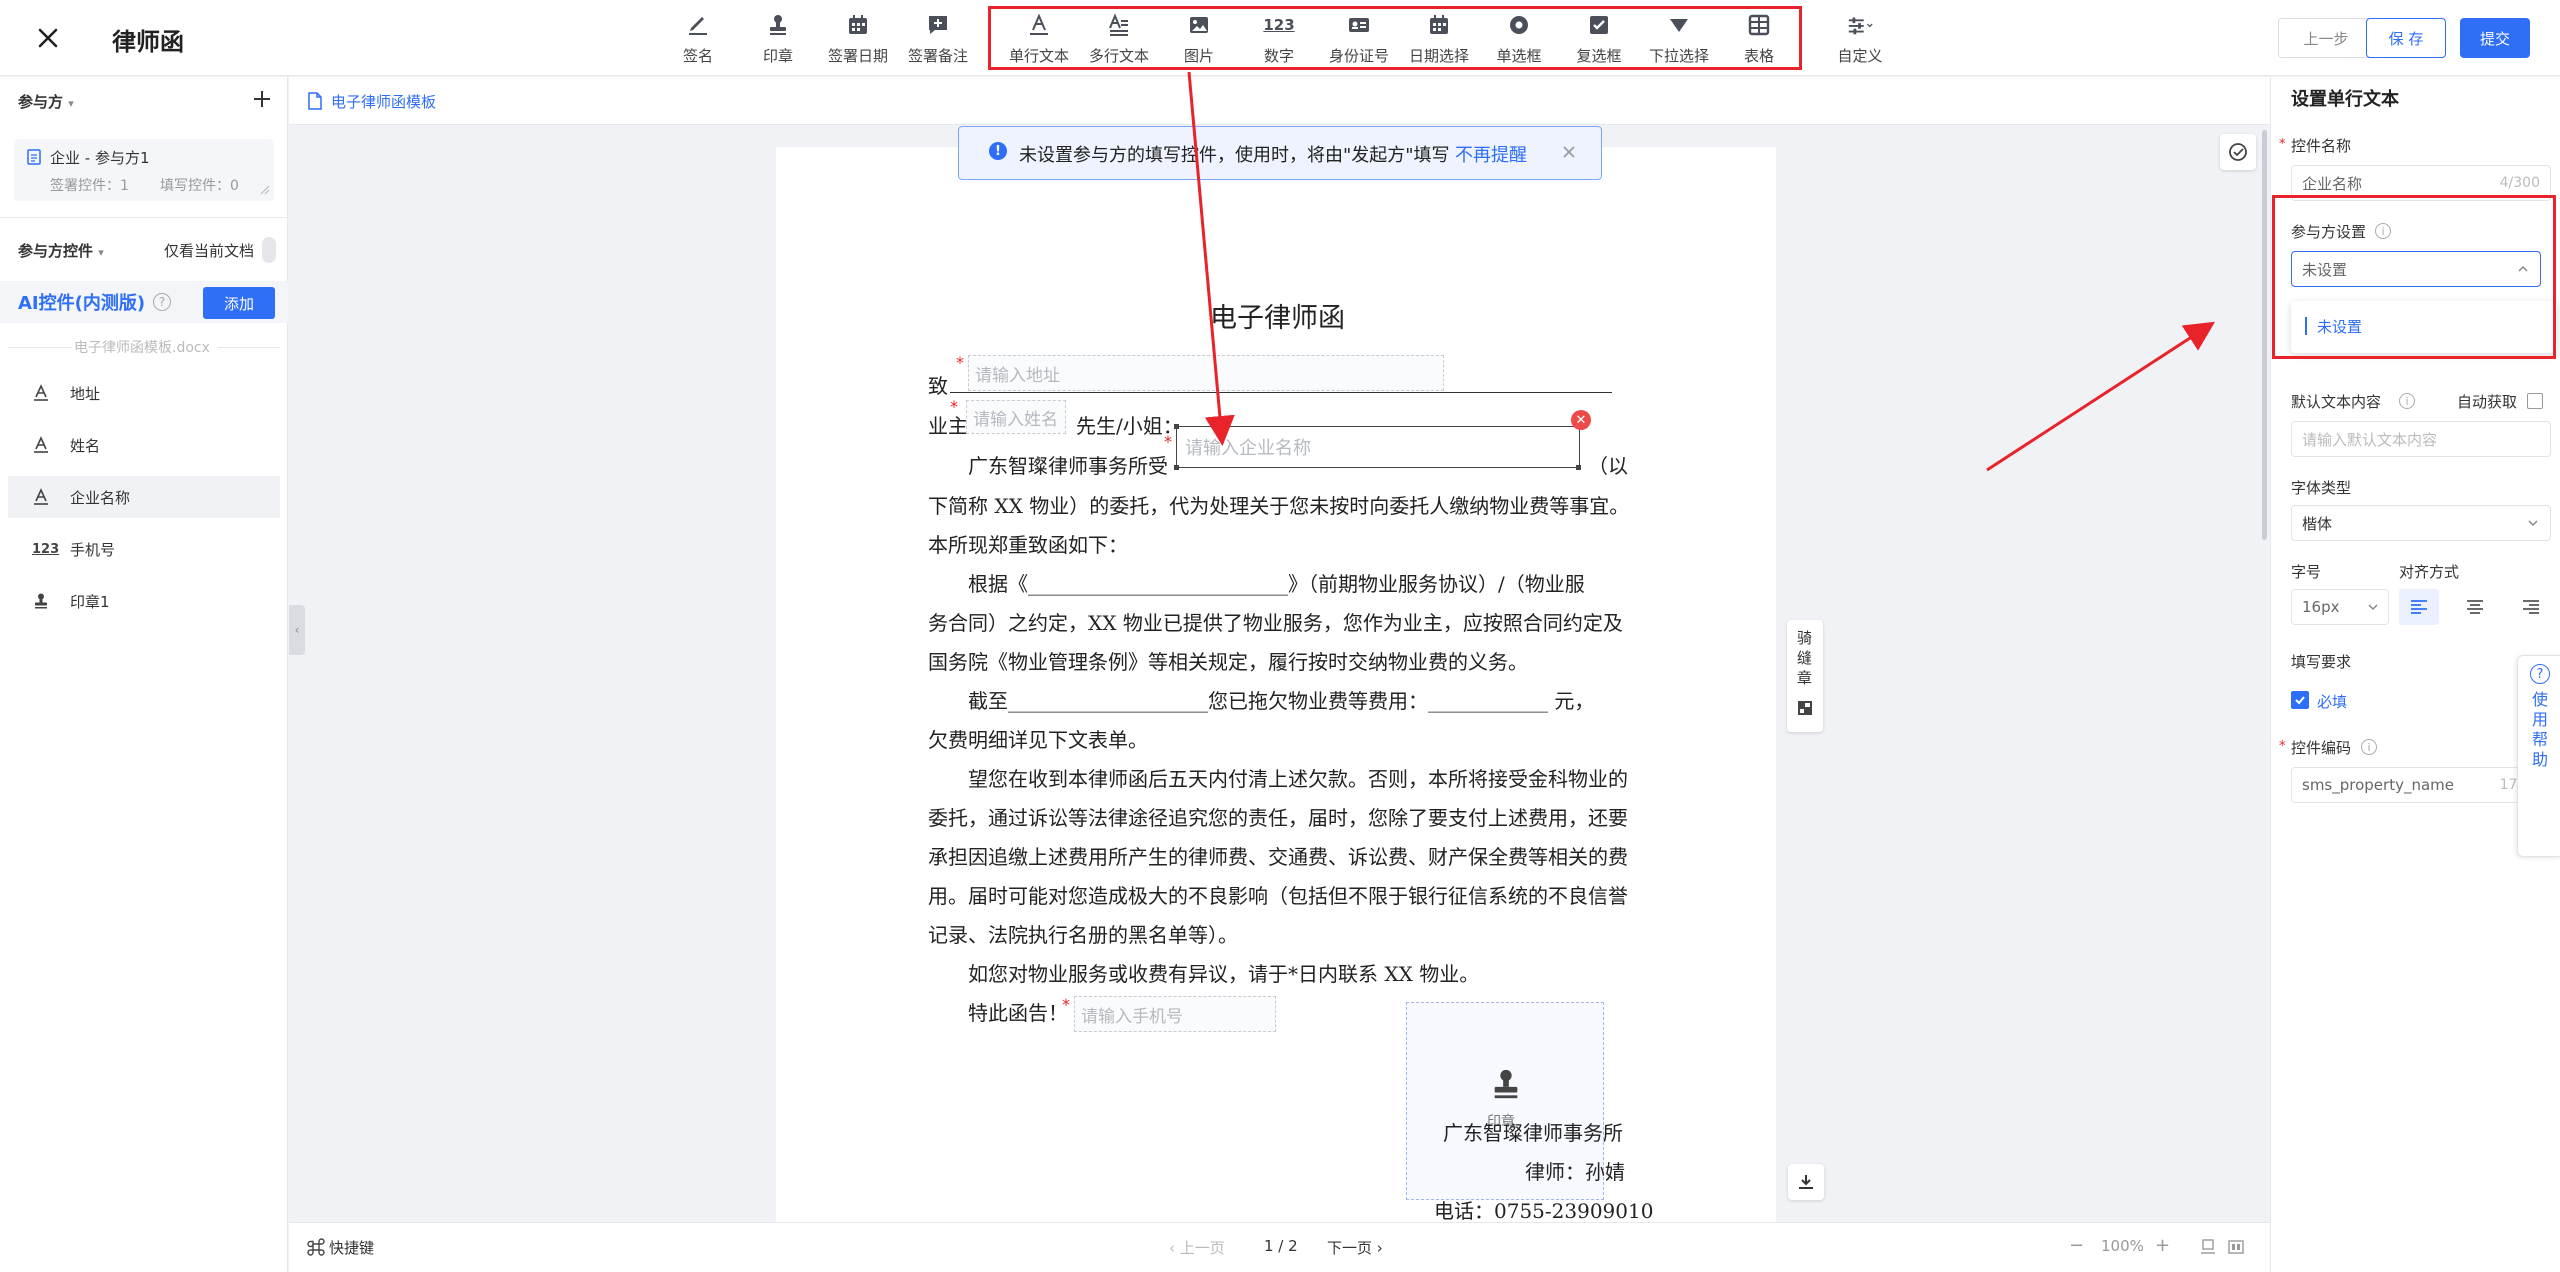  Describe the element at coordinates (1211, 258) in the screenshot. I see `annotation-arrow-to-field` at that location.